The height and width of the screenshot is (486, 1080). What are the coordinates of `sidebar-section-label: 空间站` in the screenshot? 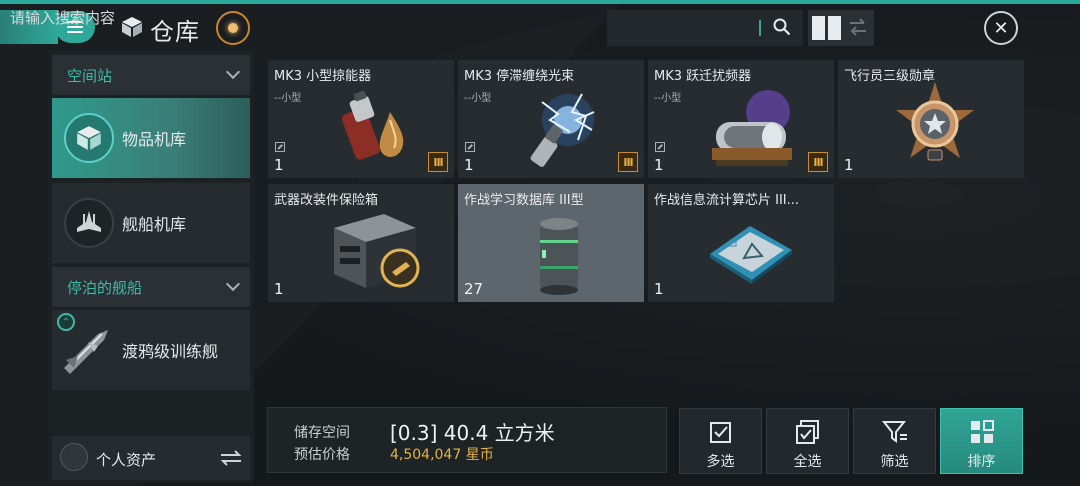 It's located at (90, 75).